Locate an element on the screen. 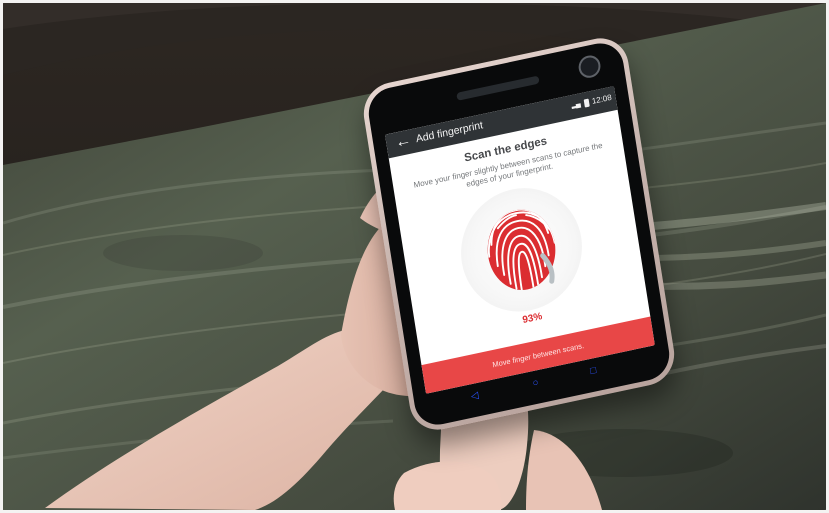  fingerprint-icon is located at coordinates (521, 251).